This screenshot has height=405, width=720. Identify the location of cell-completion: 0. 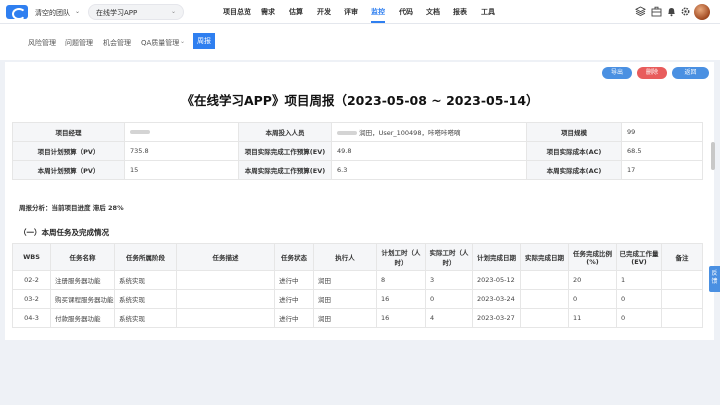
(592, 299).